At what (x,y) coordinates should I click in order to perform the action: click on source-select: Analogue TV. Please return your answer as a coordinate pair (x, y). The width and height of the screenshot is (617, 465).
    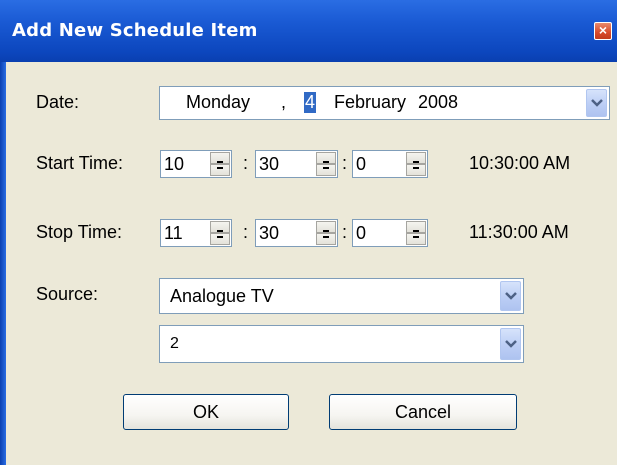
    Looking at the image, I should click on (341, 296).